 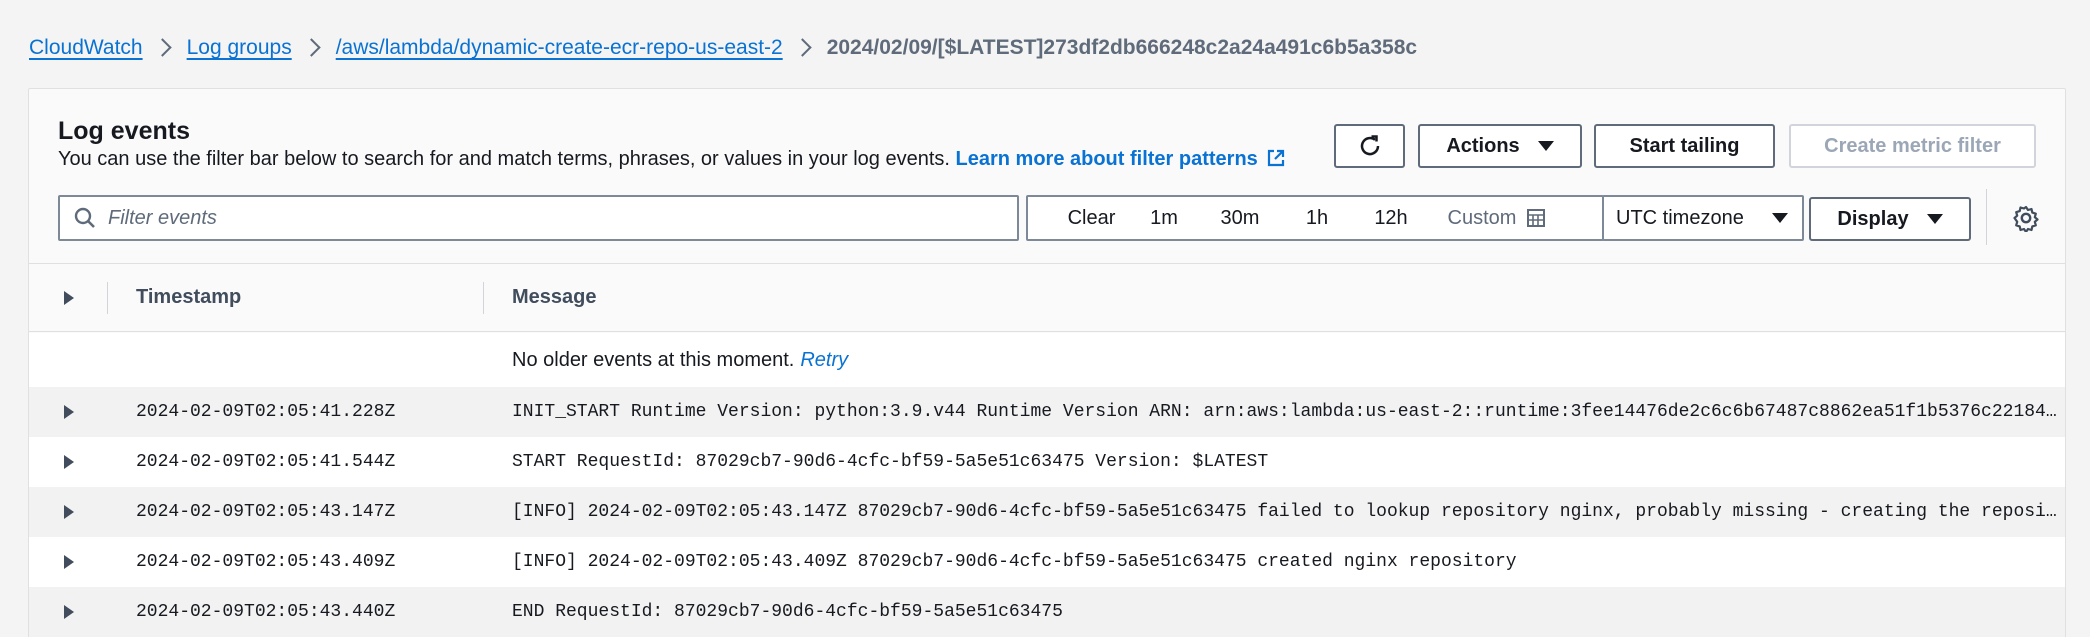 What do you see at coordinates (1164, 218) in the screenshot?
I see `range-1m: 1m` at bounding box center [1164, 218].